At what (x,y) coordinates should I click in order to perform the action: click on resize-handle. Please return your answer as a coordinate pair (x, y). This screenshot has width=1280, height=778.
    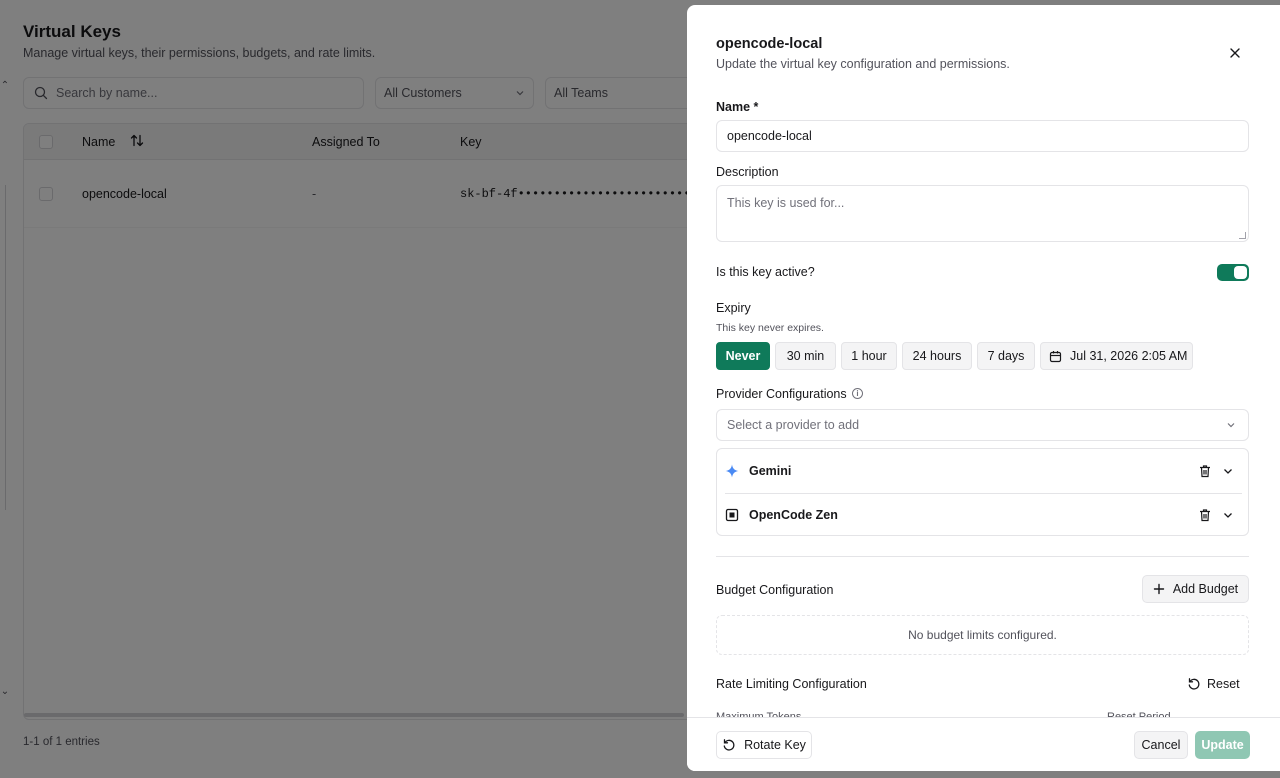
    Looking at the image, I should click on (1242, 235).